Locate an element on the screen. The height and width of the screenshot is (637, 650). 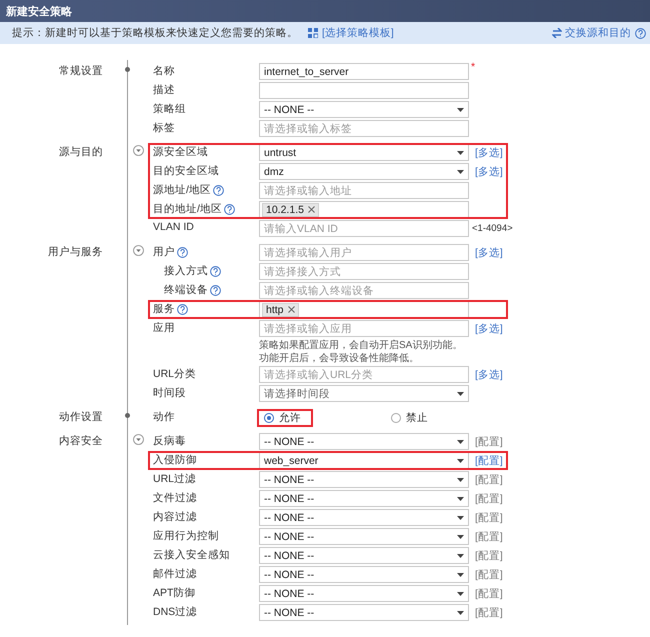
note-text: 策略如果配置应用，会自动开启SA识别功能。功能开启后，会导致设备性能降低。 is located at coordinates (361, 351).